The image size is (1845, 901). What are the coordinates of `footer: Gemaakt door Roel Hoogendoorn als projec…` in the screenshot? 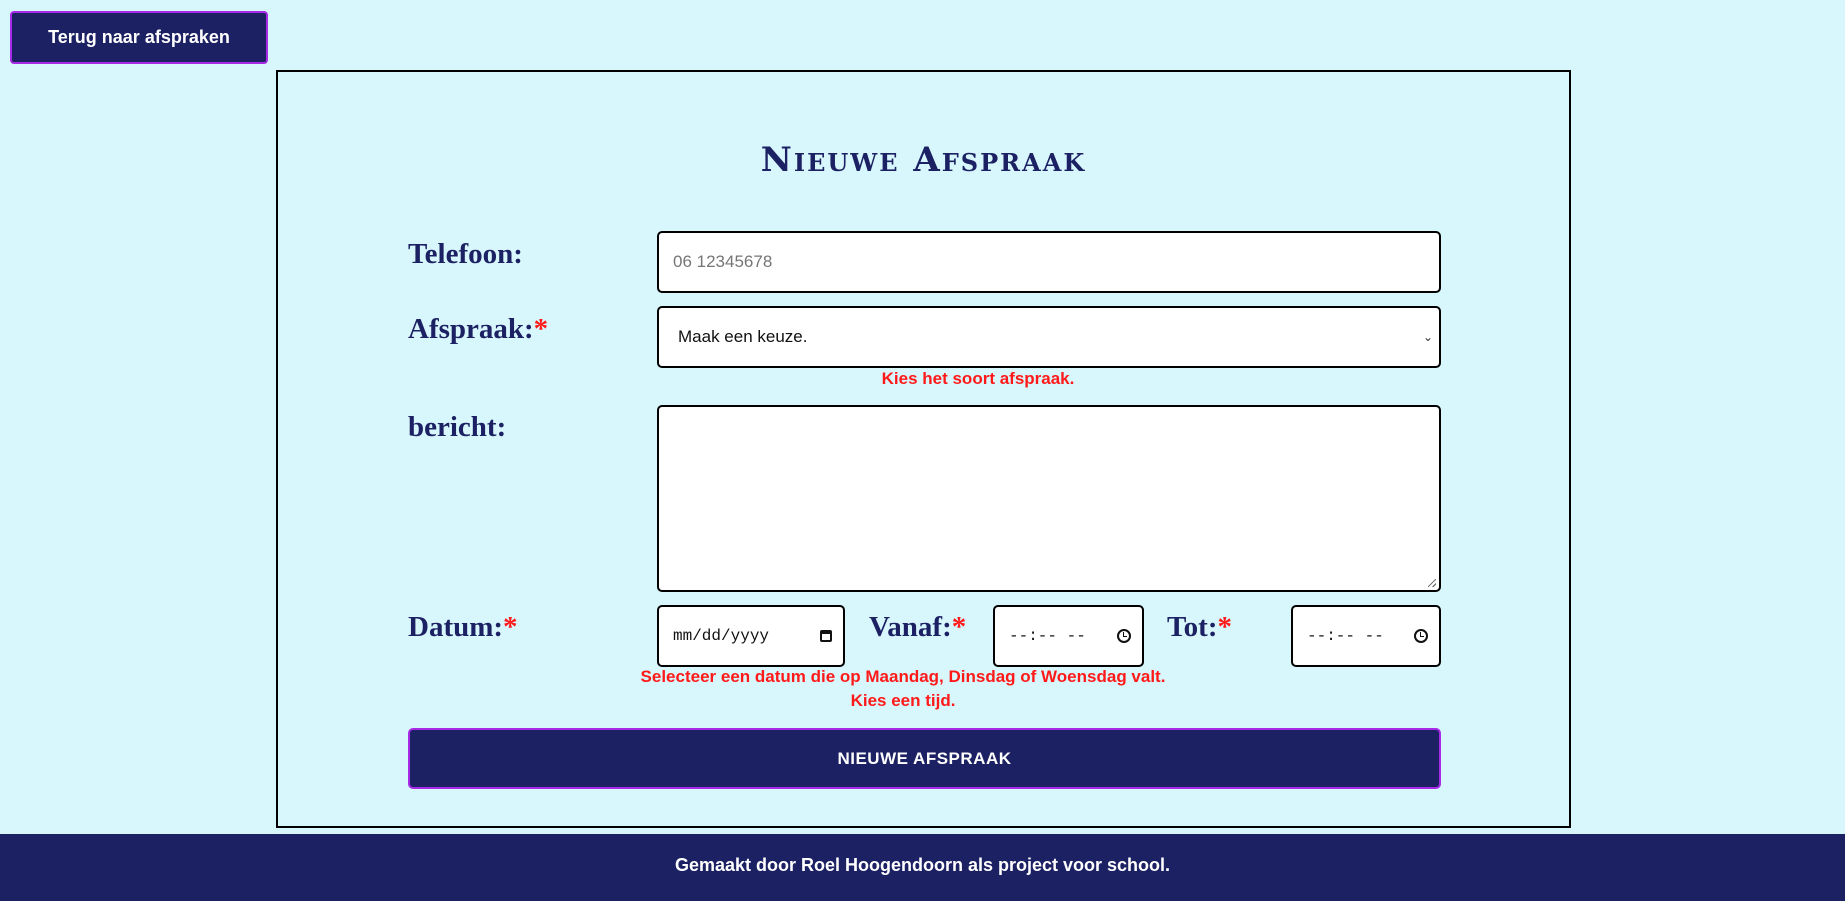 It's located at (922, 867).